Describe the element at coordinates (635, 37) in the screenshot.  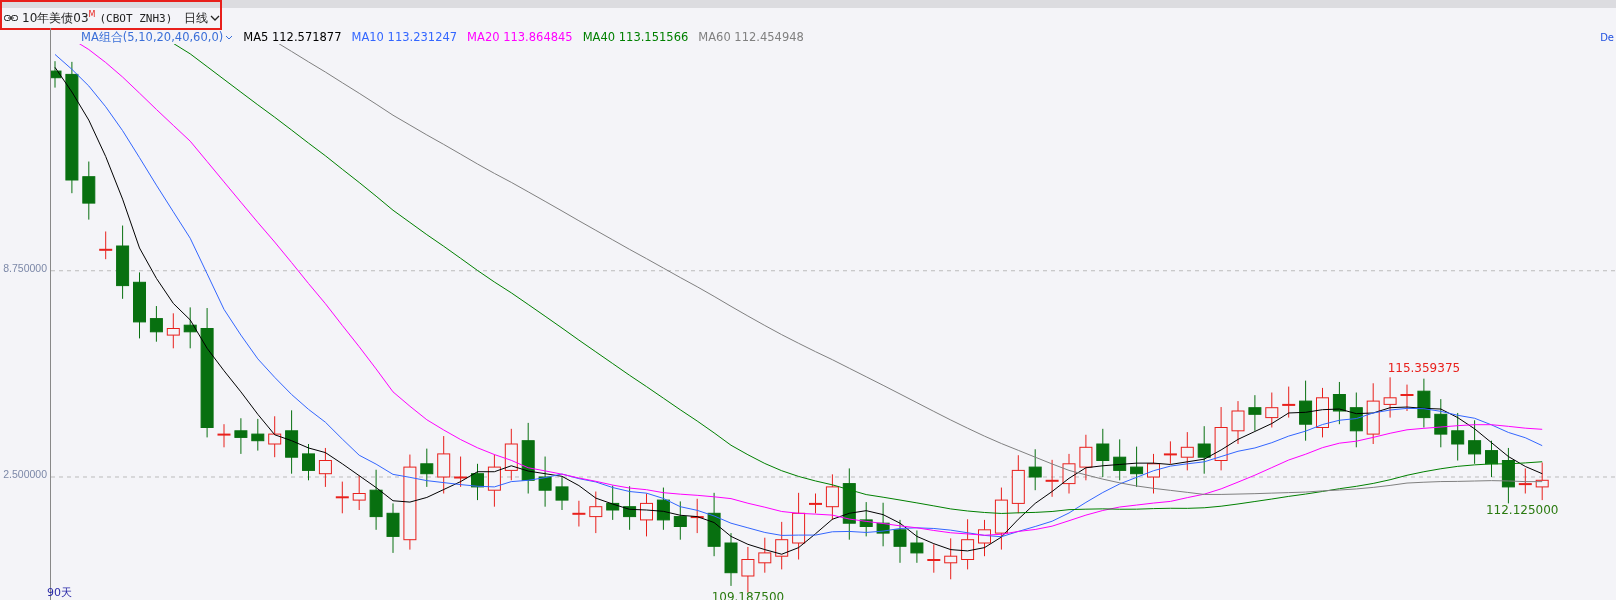
I see `ma-legend-item: MA40 113.151566` at that location.